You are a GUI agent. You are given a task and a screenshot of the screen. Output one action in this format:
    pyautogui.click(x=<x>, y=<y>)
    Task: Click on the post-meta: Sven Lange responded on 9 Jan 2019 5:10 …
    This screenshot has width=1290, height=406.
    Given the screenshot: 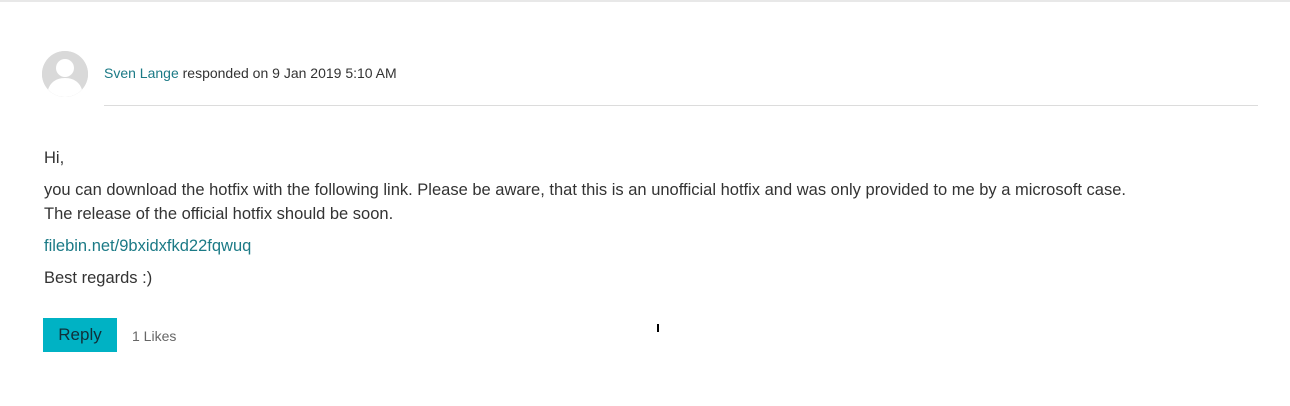 What is the action you would take?
    pyautogui.click(x=250, y=73)
    